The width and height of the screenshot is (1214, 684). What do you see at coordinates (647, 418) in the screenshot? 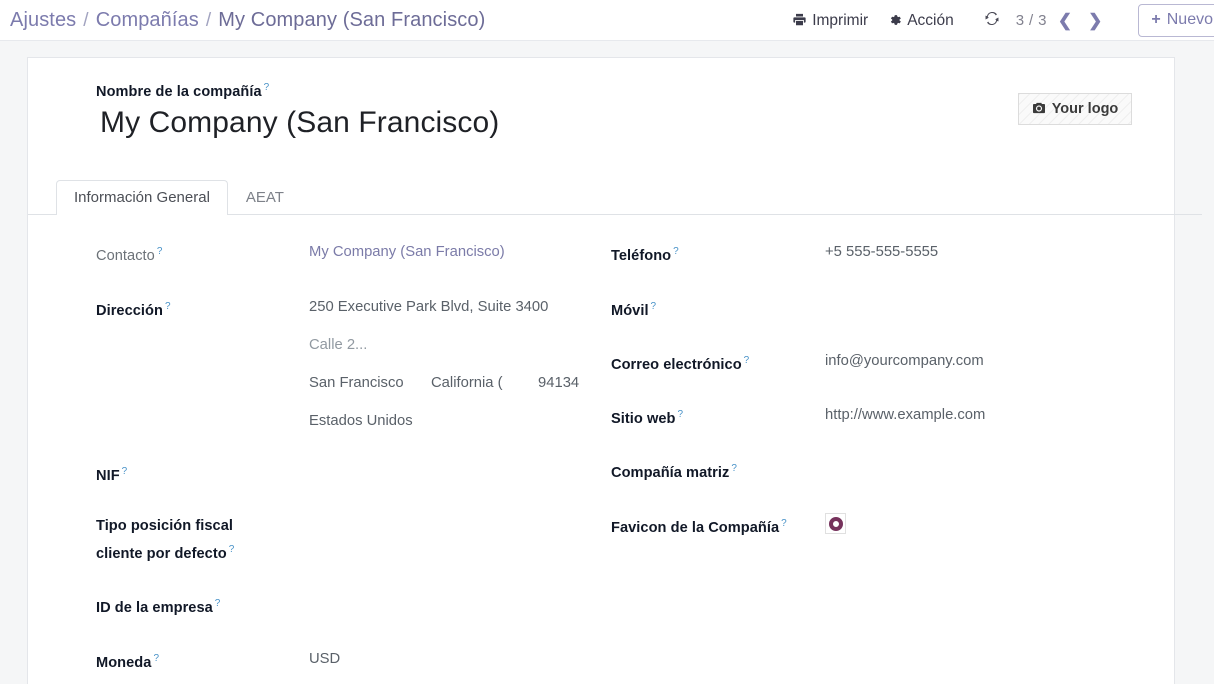
I see `field-sitio-web-label: Sitio web?` at bounding box center [647, 418].